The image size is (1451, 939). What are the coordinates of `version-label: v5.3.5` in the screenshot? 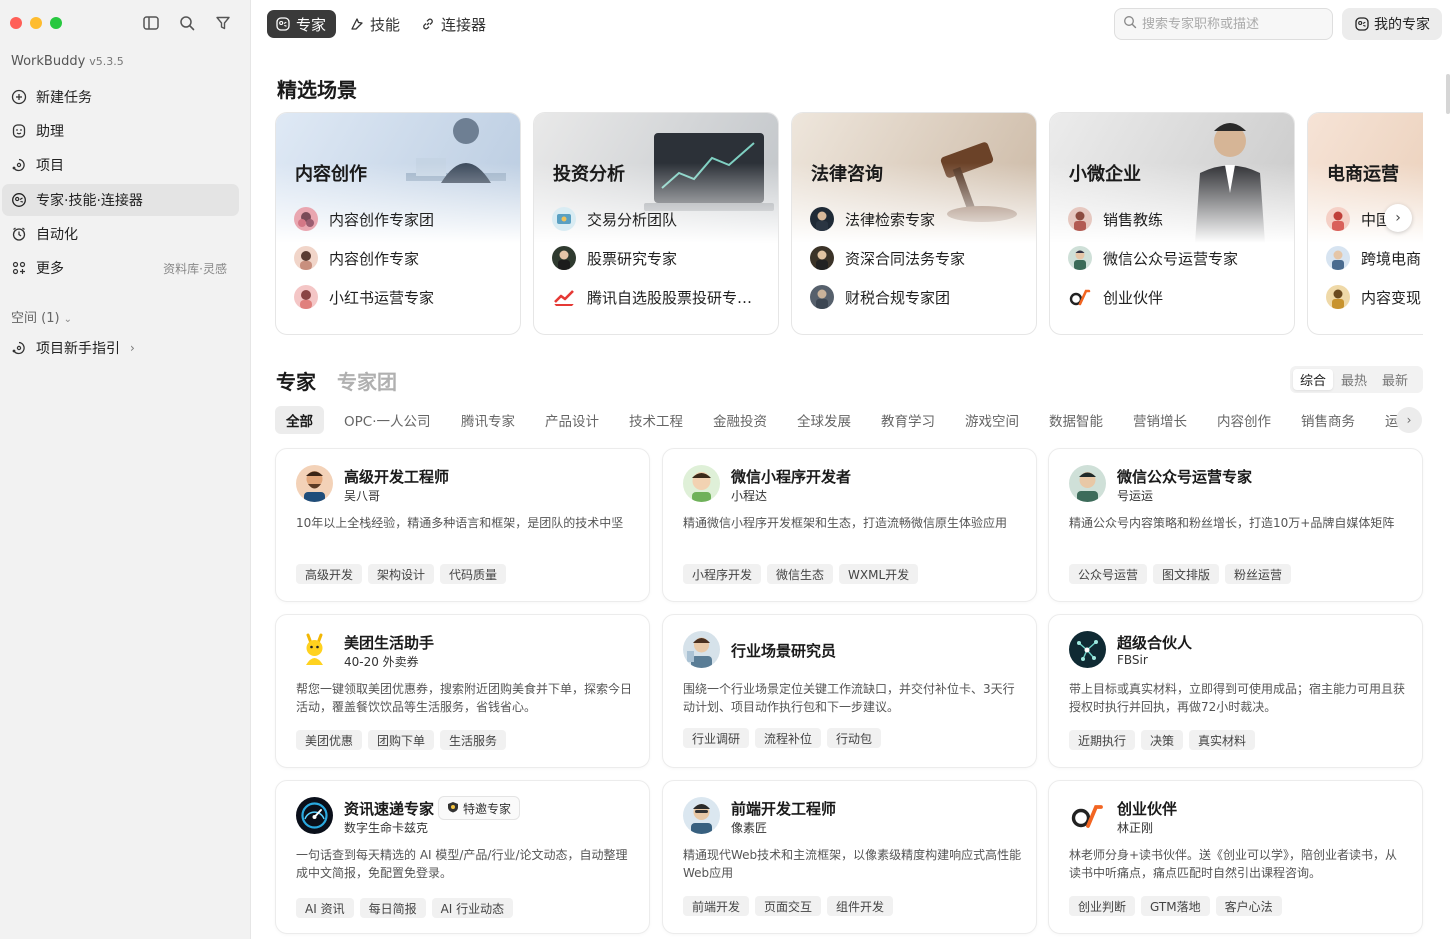 It's located at (106, 61).